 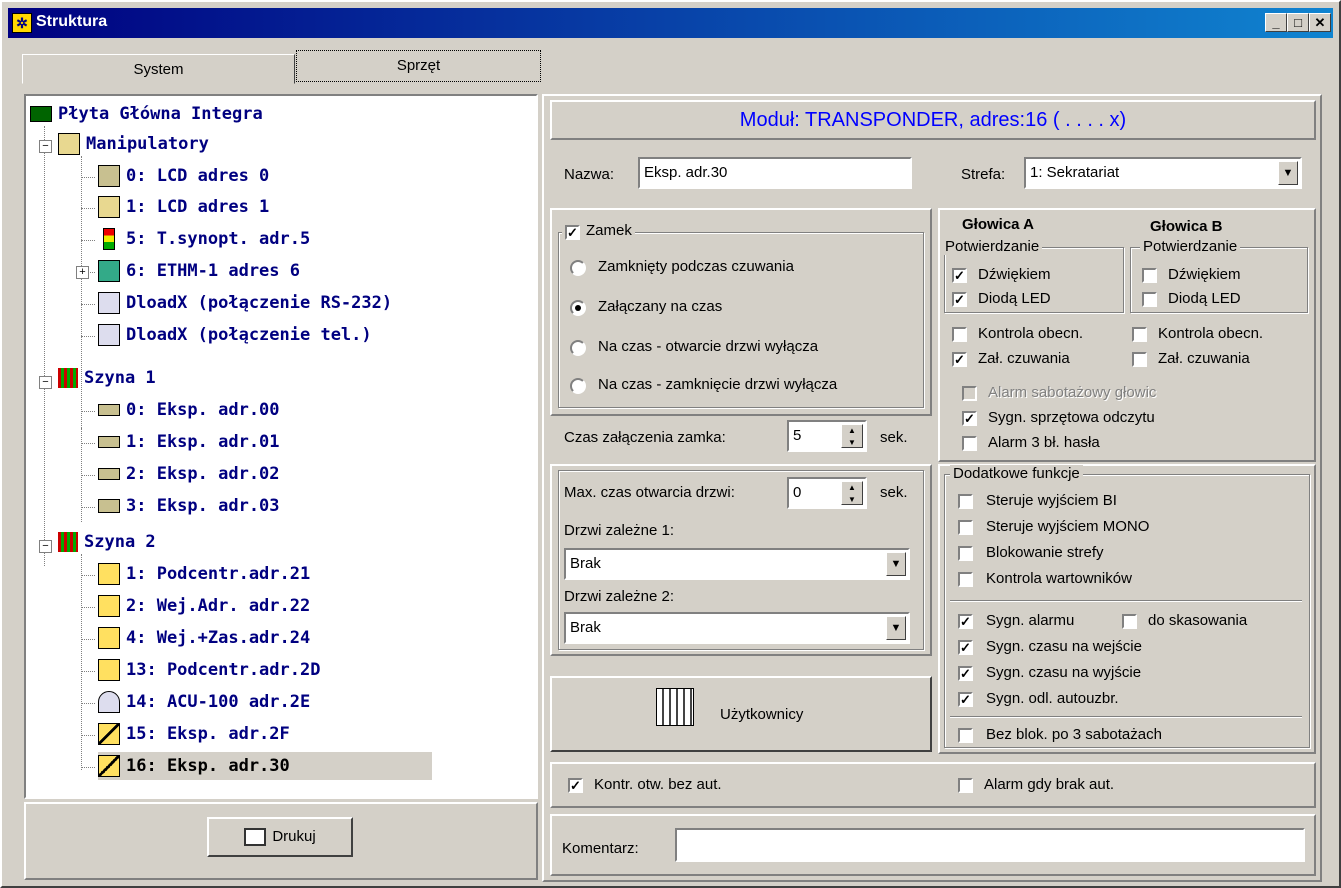 I want to click on tree-item-label: 0: LCD adres 0, so click(x=198, y=176).